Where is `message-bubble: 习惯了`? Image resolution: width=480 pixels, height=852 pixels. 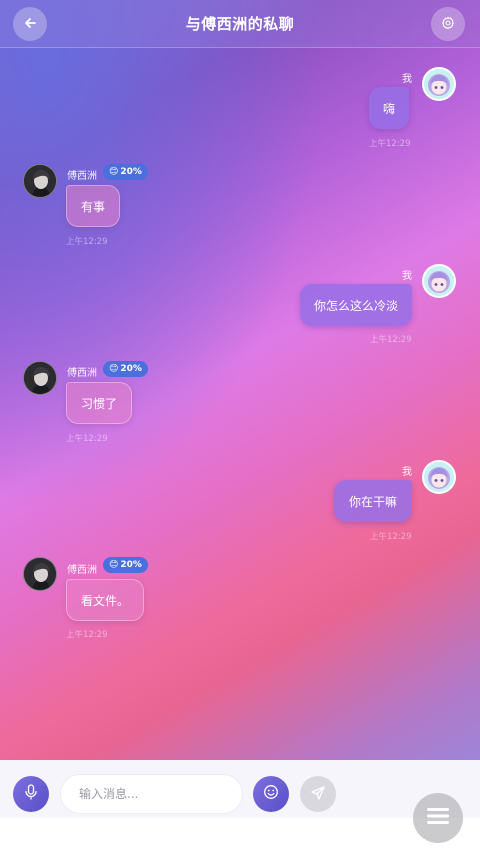 message-bubble: 习惯了 is located at coordinates (99, 403).